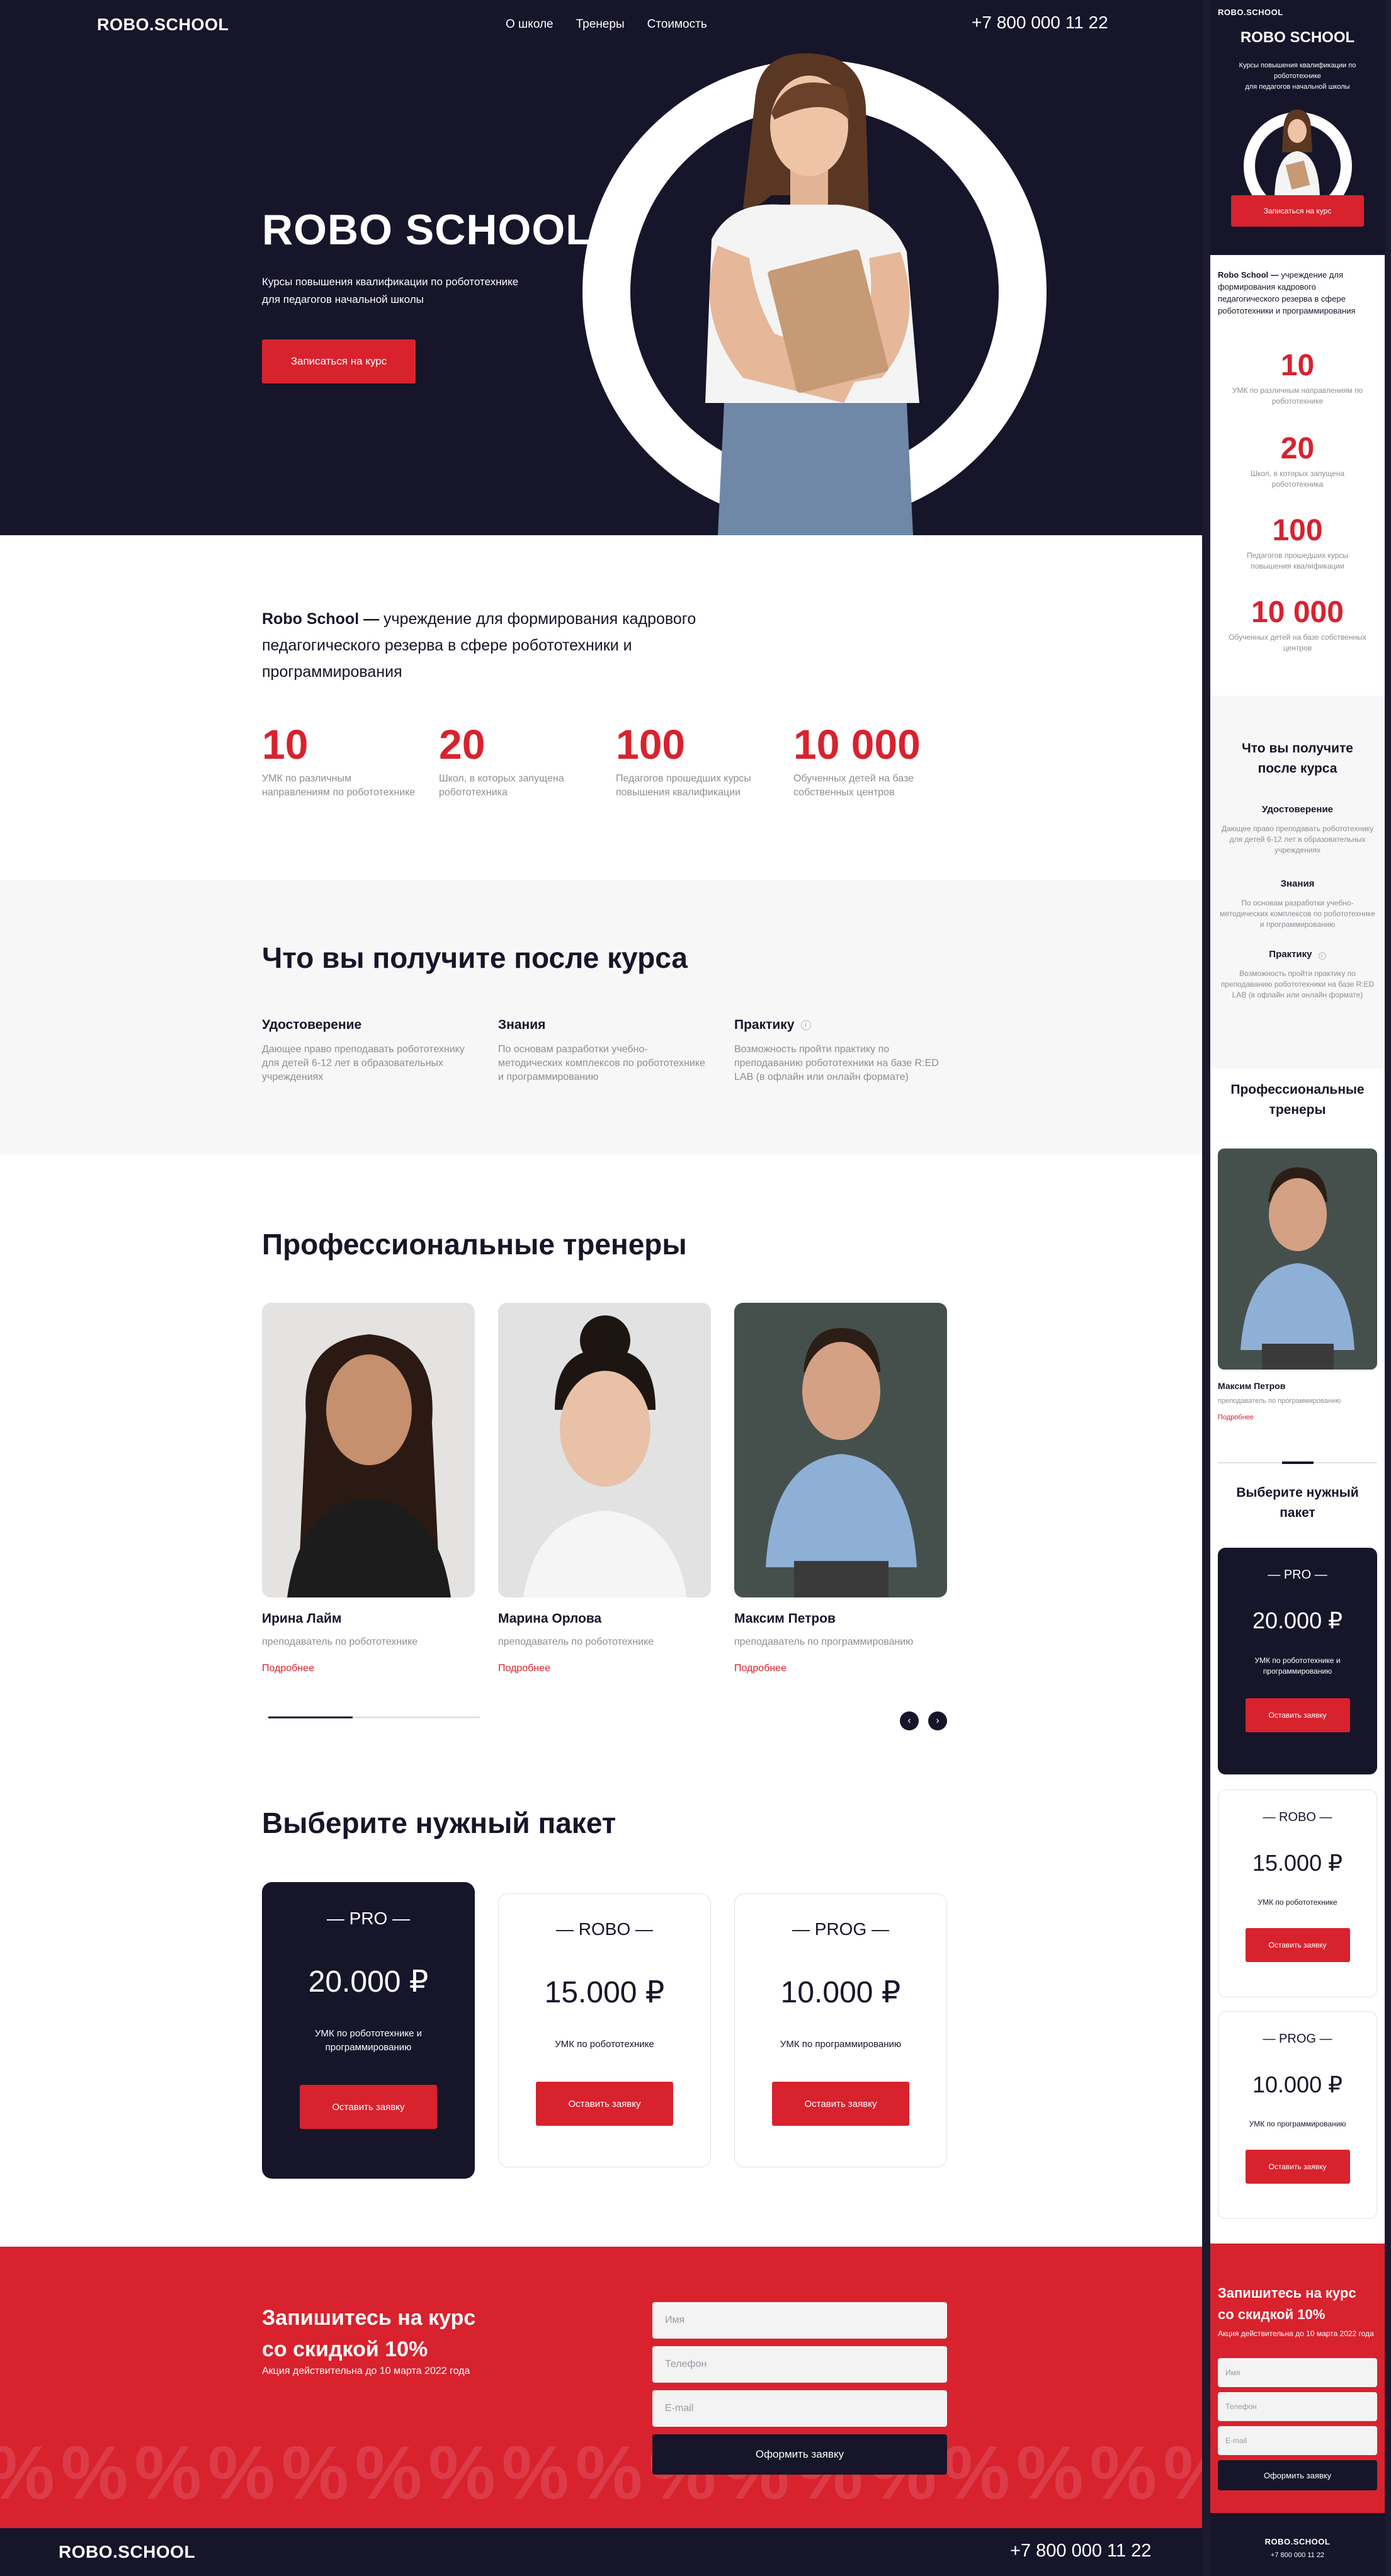 This screenshot has height=2576, width=1391. What do you see at coordinates (163, 25) in the screenshot?
I see `logo: ROBO.SCHOOL` at bounding box center [163, 25].